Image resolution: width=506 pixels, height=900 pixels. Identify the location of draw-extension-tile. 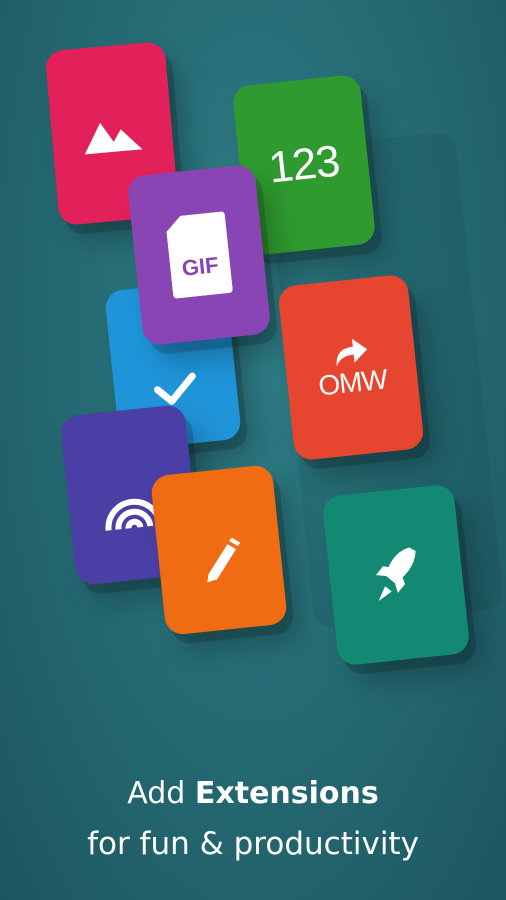
(219, 550).